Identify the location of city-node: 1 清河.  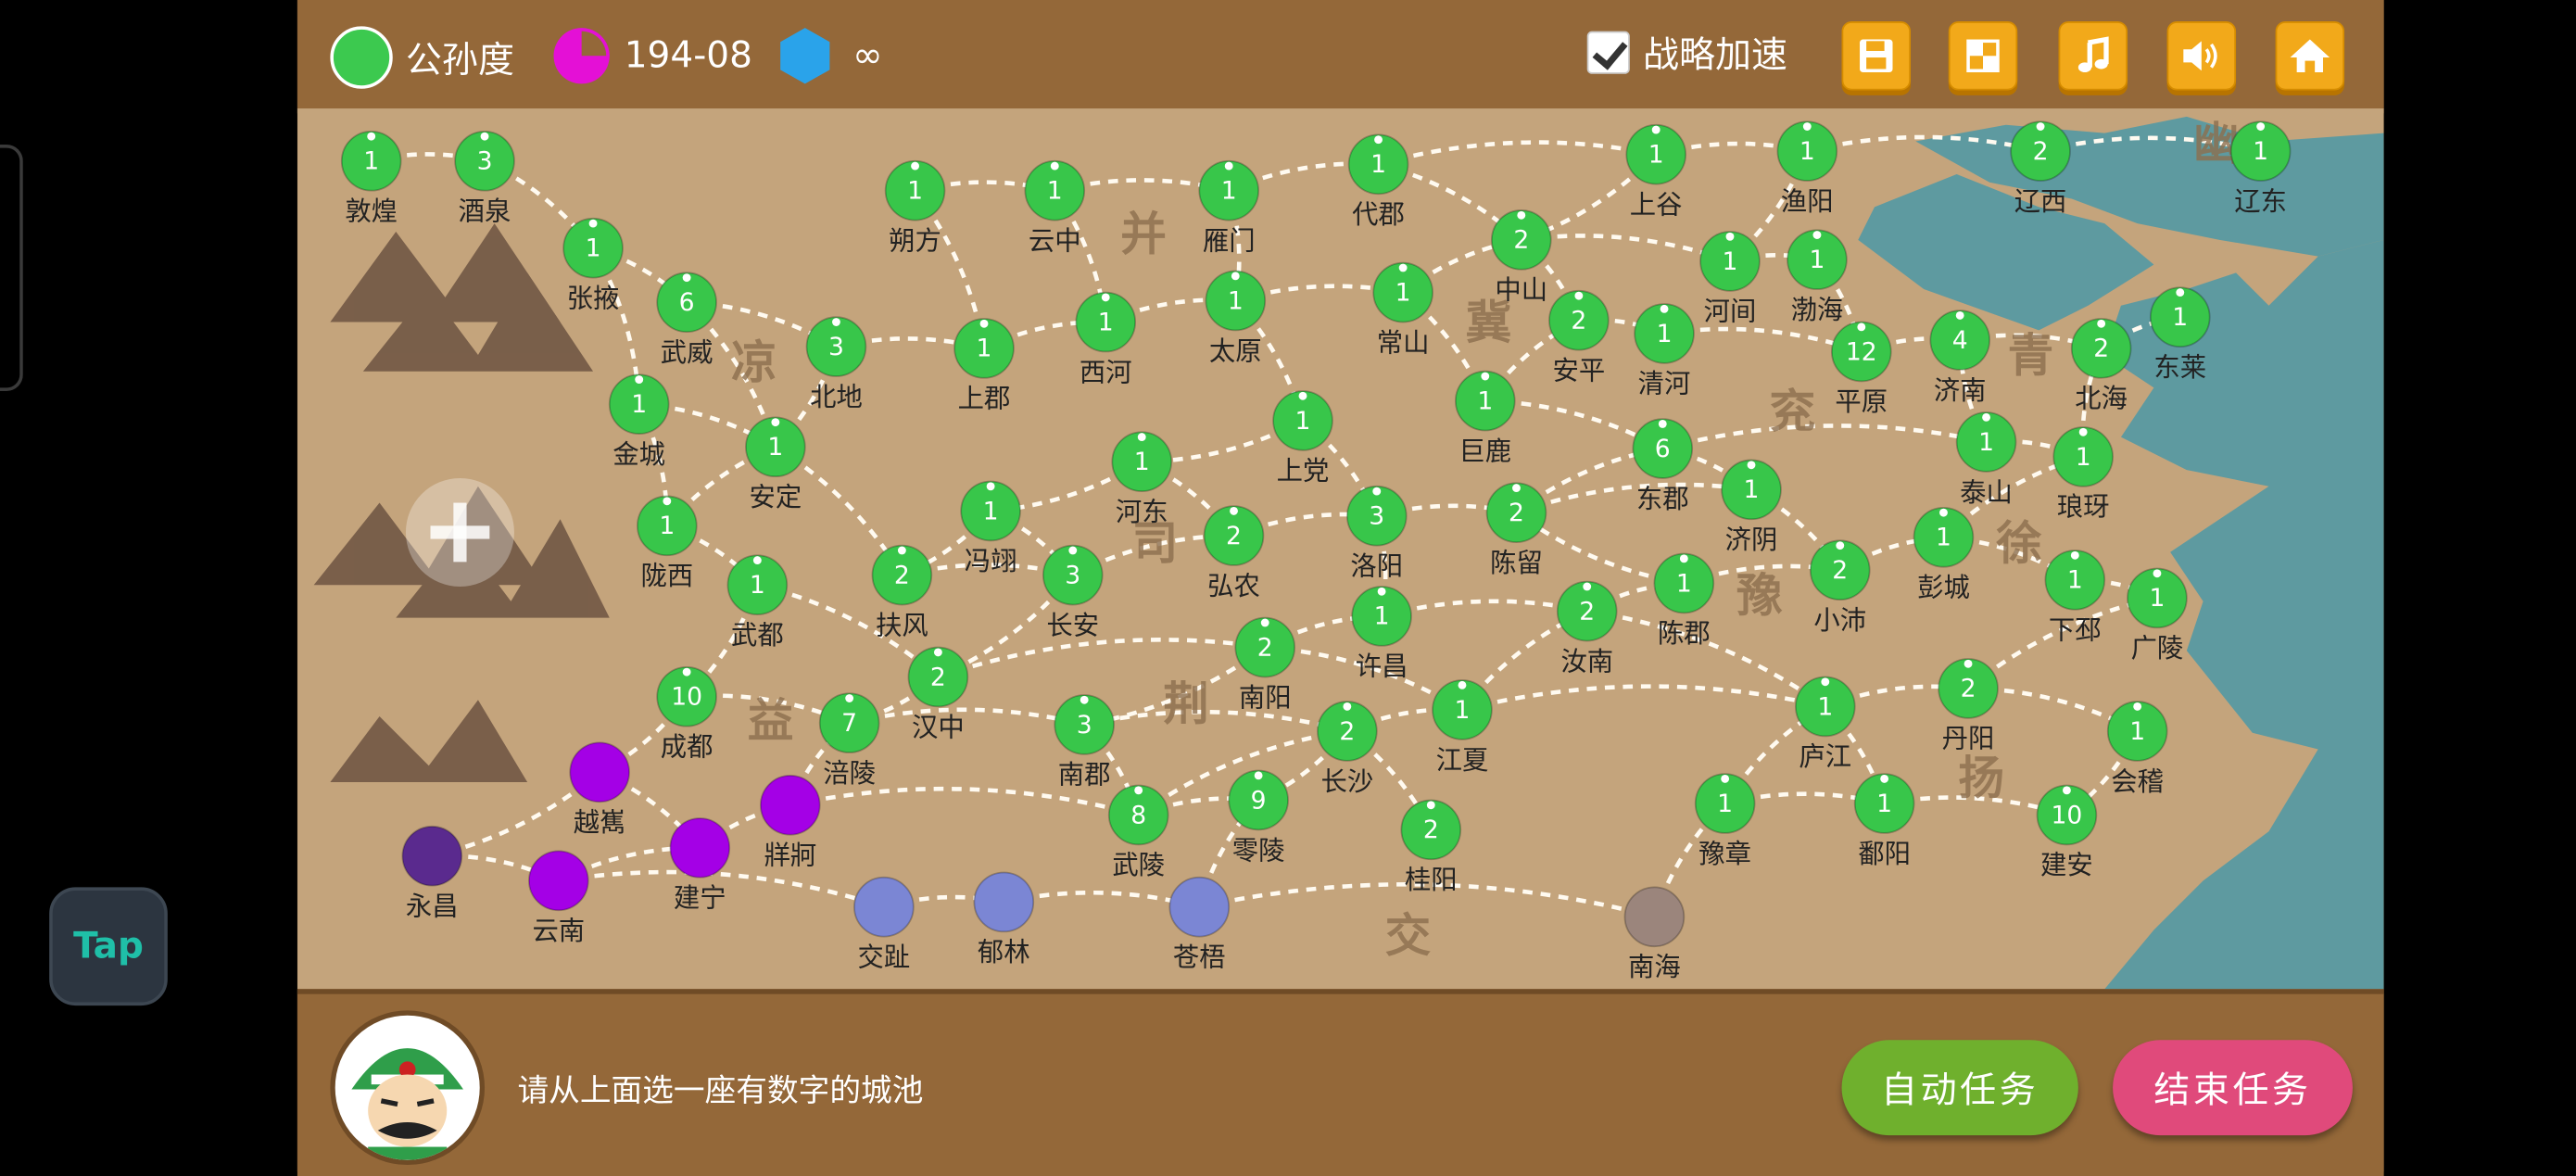
(1664, 351).